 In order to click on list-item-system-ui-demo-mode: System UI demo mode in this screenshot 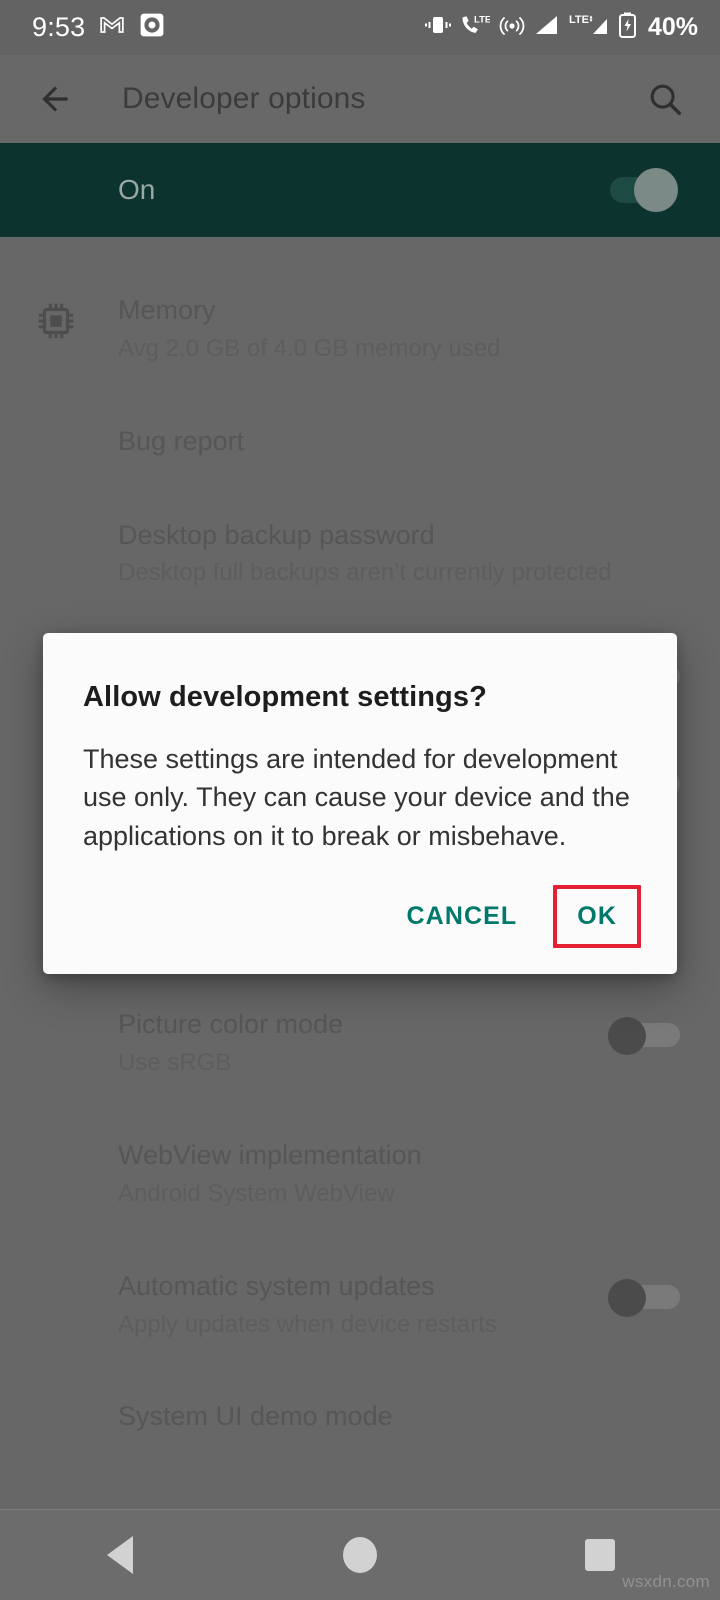, I will do `click(360, 1417)`.